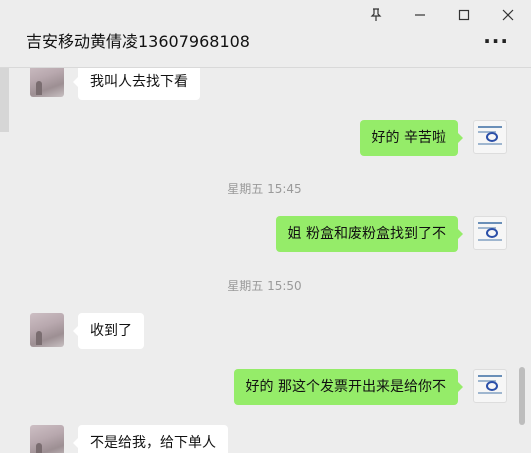 Image resolution: width=531 pixels, height=453 pixels. I want to click on outgoing-message: 姐 粉盒和废粉盒找到了不, so click(369, 234).